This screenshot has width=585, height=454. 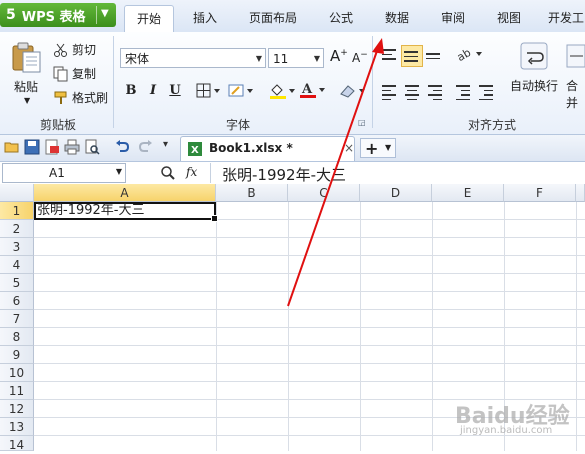 I want to click on row-header-14: 14, so click(x=17, y=444).